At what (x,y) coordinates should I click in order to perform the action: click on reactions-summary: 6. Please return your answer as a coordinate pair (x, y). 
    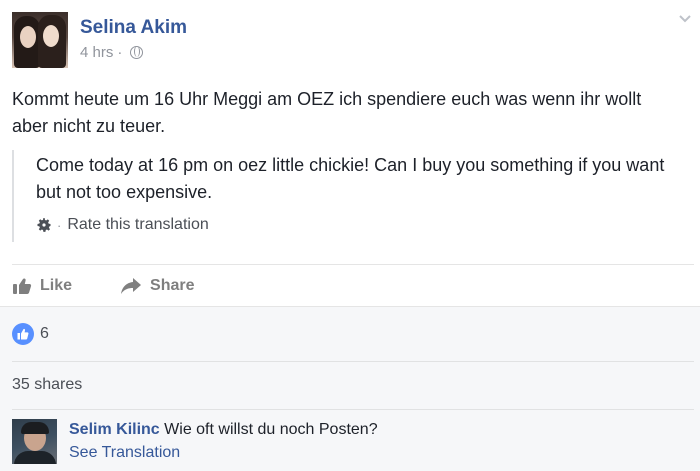
    Looking at the image, I should click on (30, 334).